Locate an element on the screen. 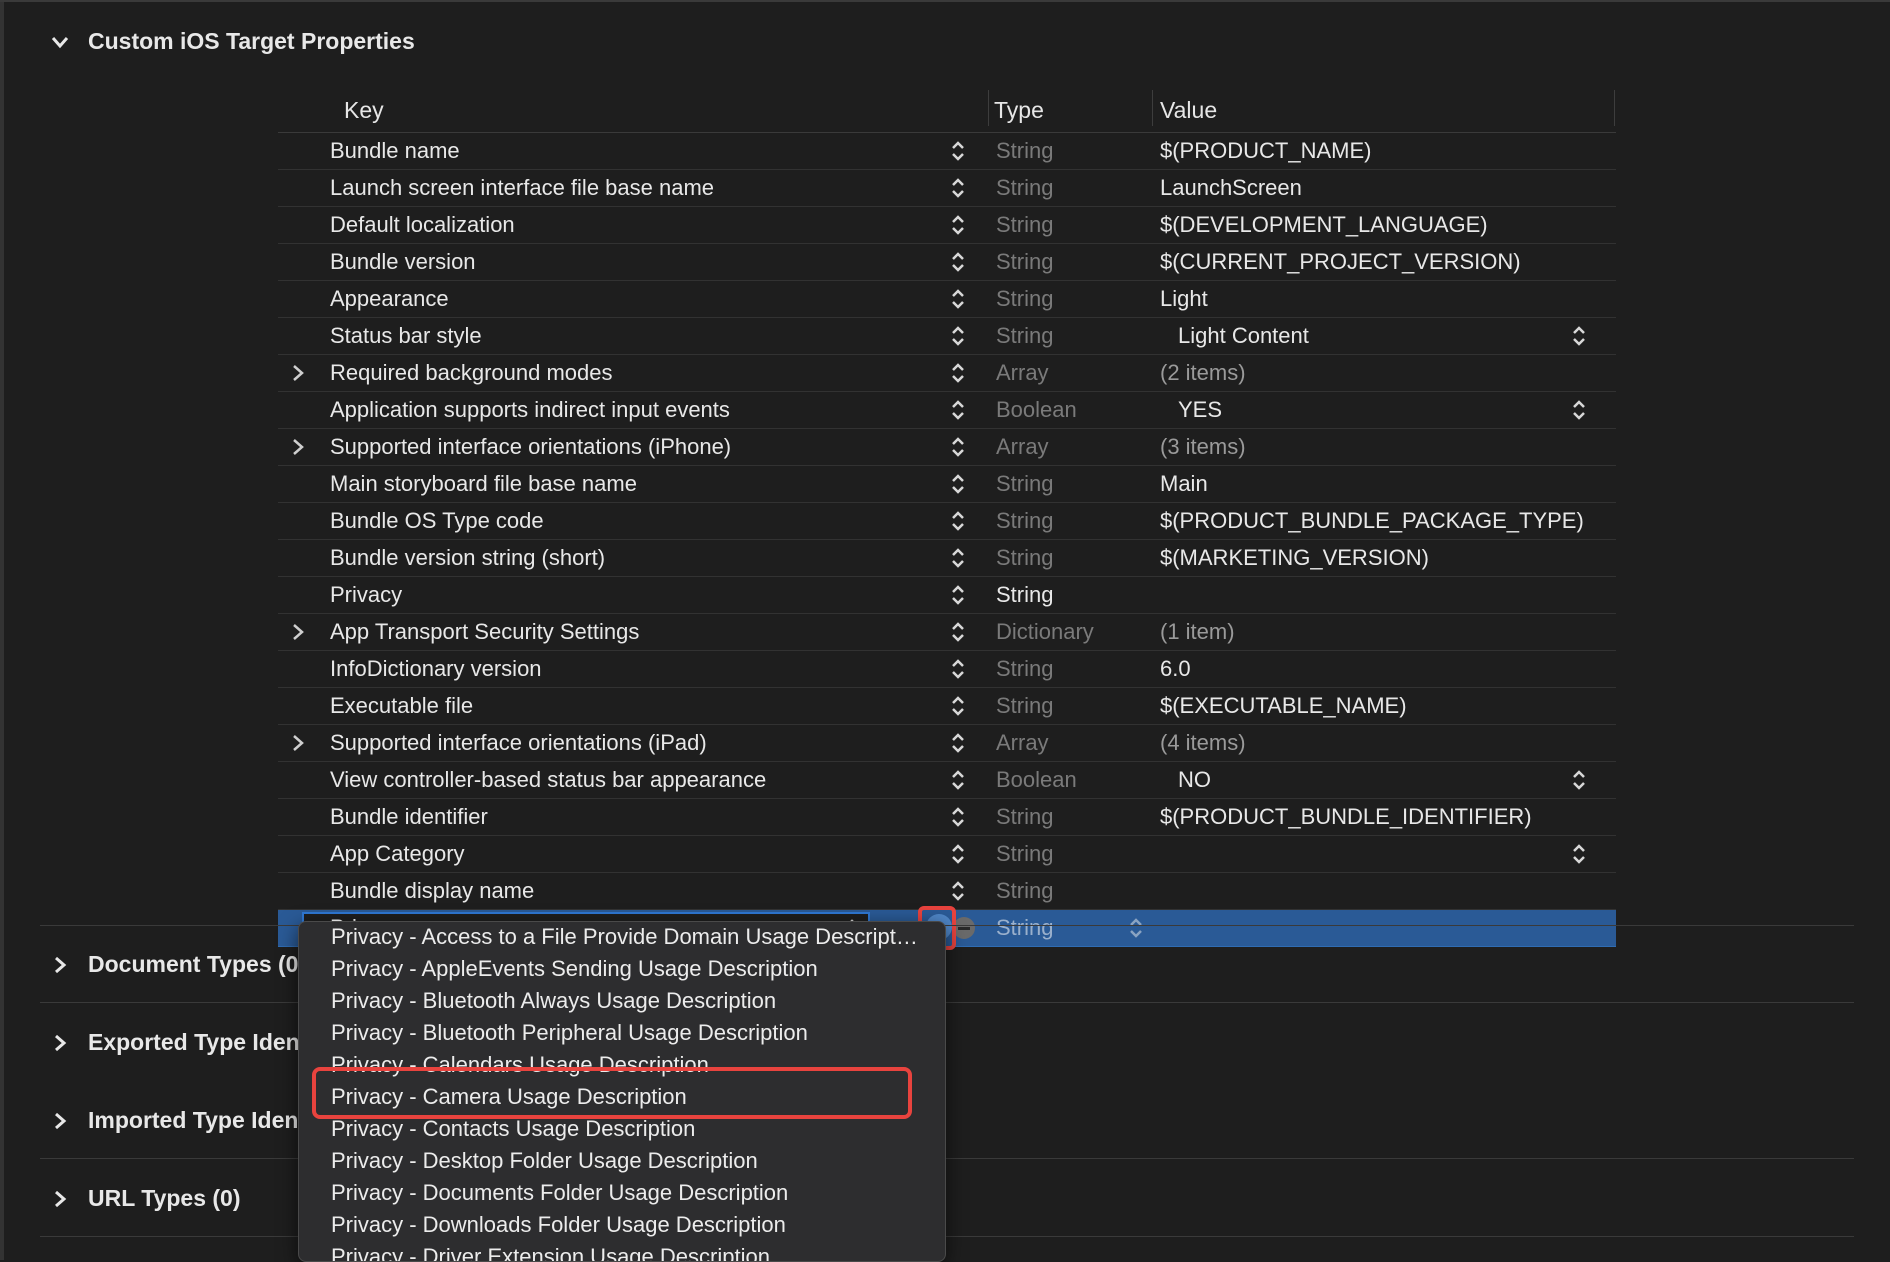  row-key: App Category is located at coordinates (397, 854).